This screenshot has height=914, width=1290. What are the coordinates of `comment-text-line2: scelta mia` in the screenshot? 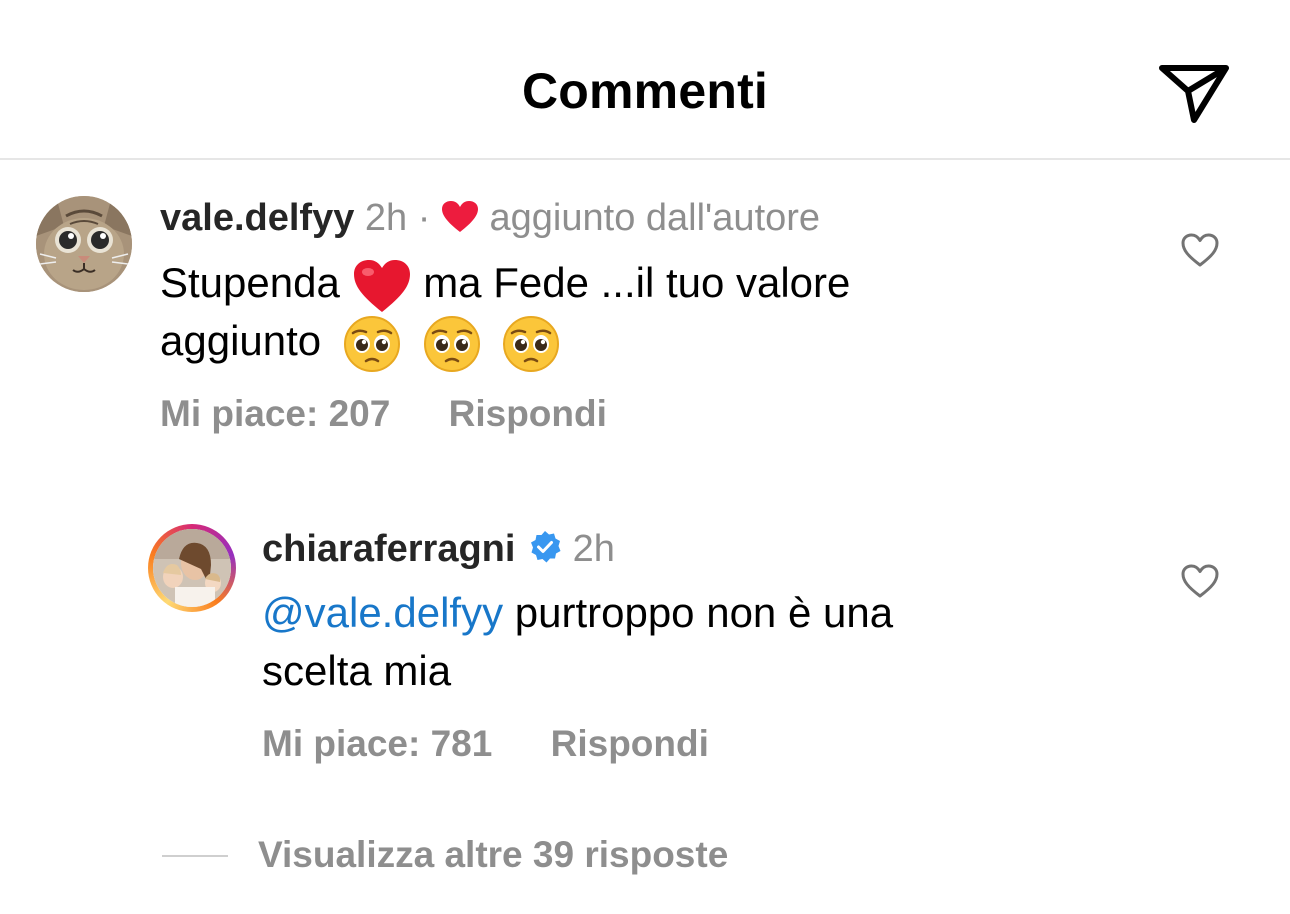 It's located at (356, 671).